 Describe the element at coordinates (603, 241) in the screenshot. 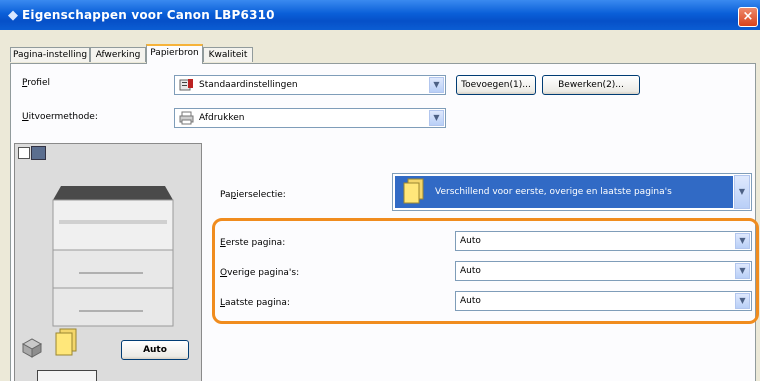

I see `first-page-select: Auto ▼` at that location.